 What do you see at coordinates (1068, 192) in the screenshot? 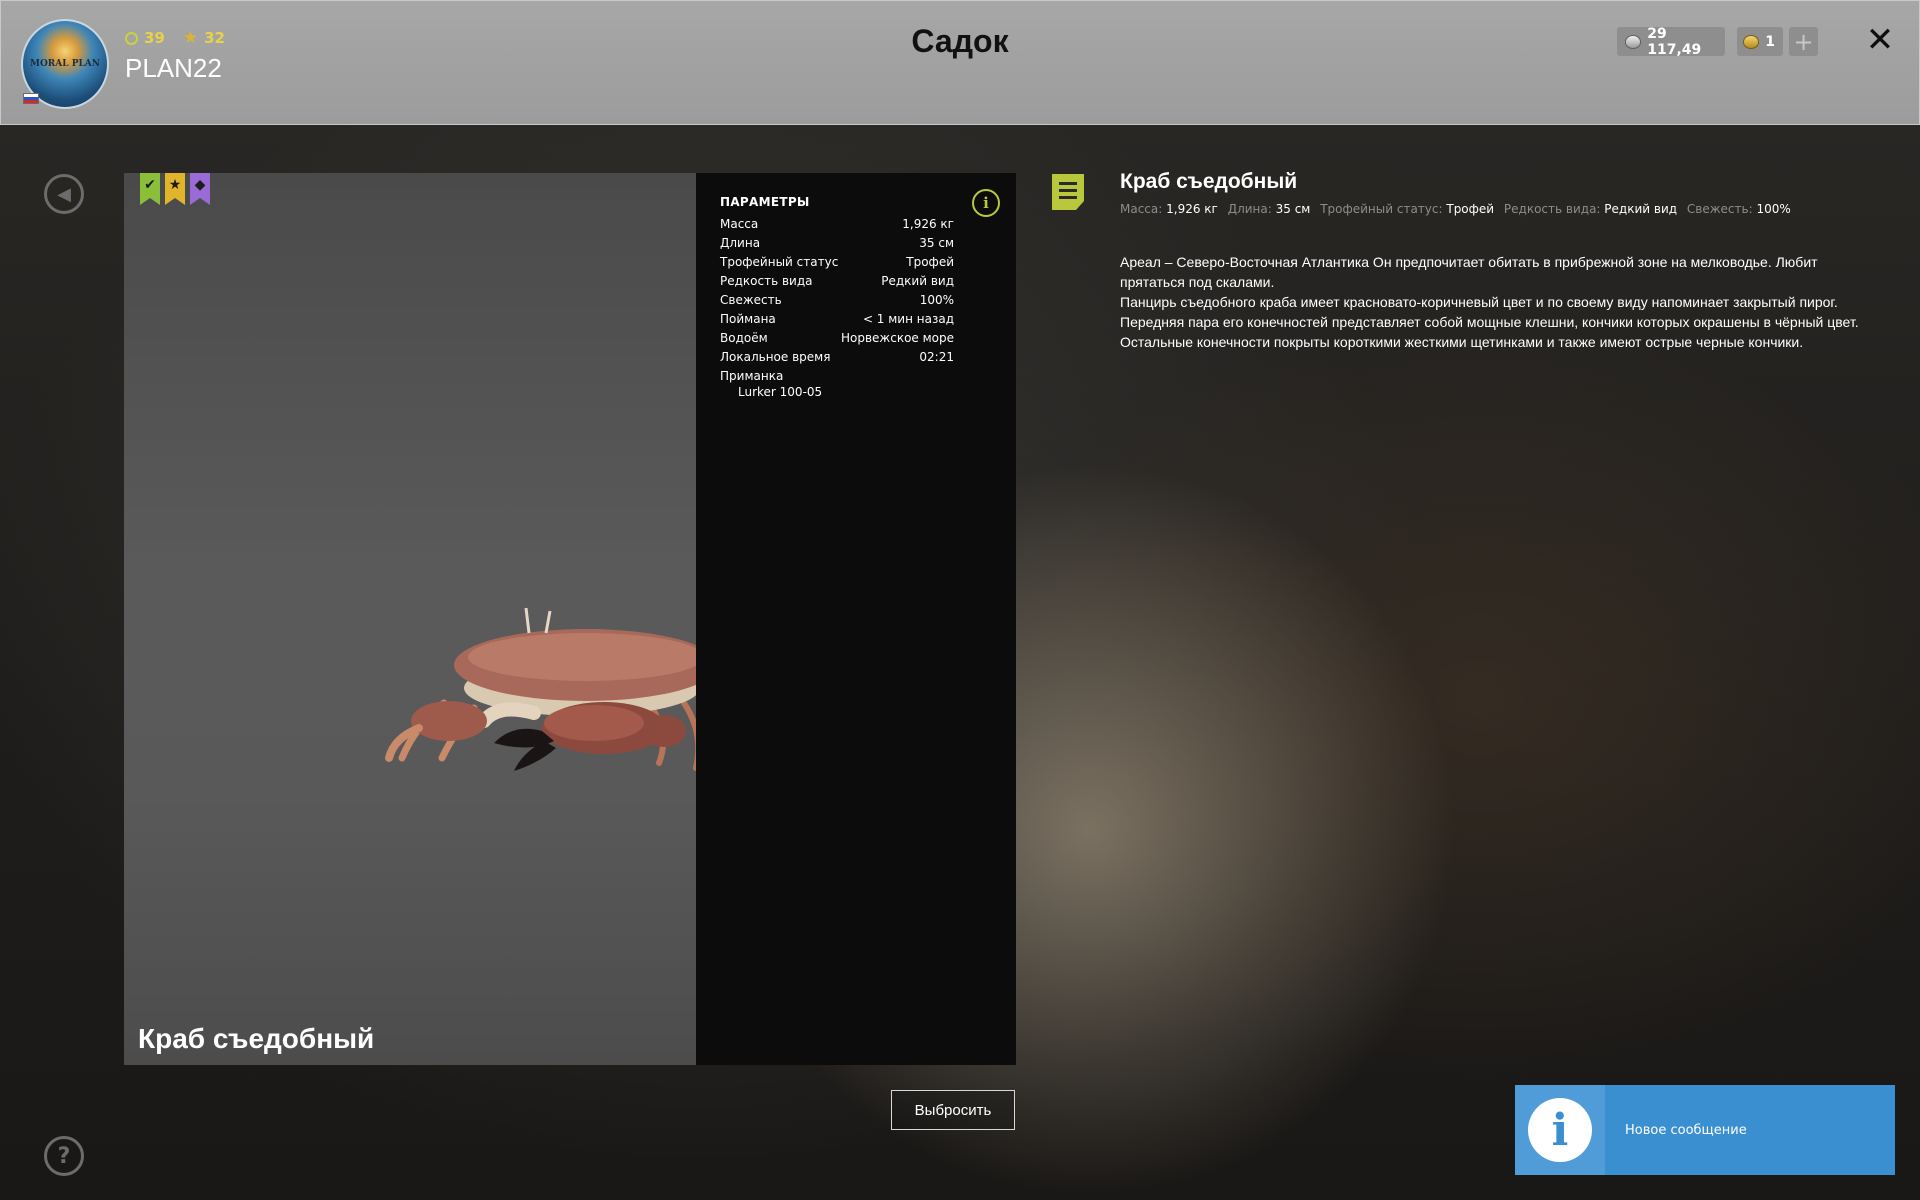
I see `notes-icon` at bounding box center [1068, 192].